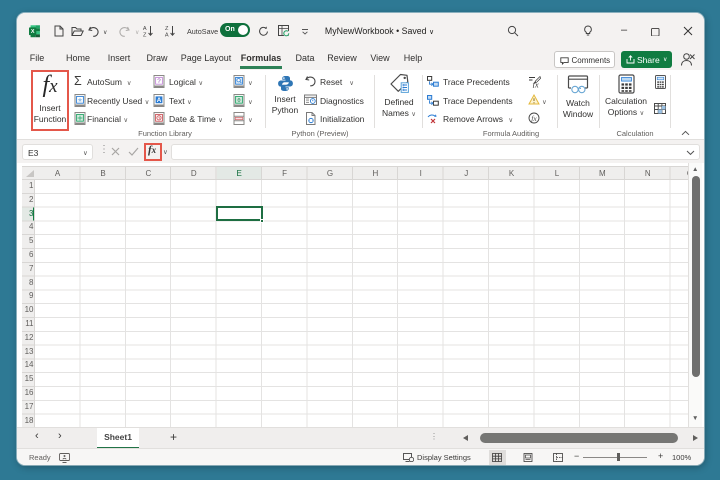 This screenshot has width=720, height=480. I want to click on svg-text: fx, so click(534, 118).